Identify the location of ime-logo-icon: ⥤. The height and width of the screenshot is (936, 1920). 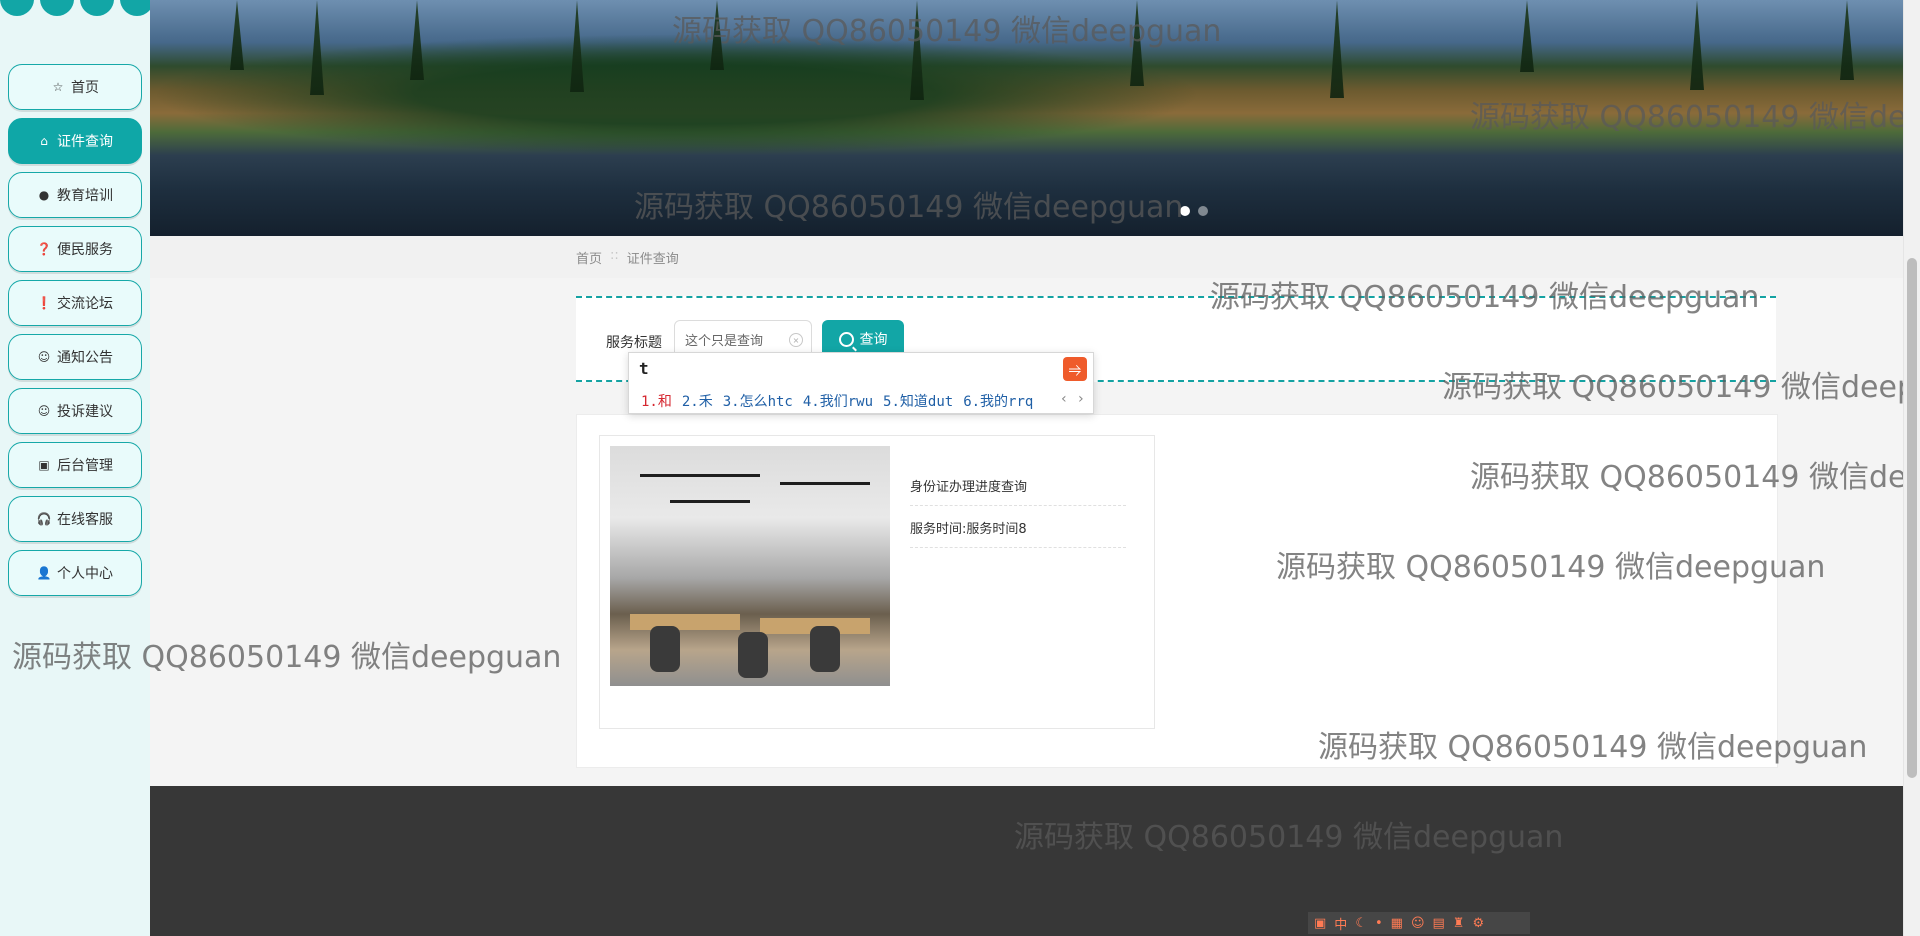
(1075, 369).